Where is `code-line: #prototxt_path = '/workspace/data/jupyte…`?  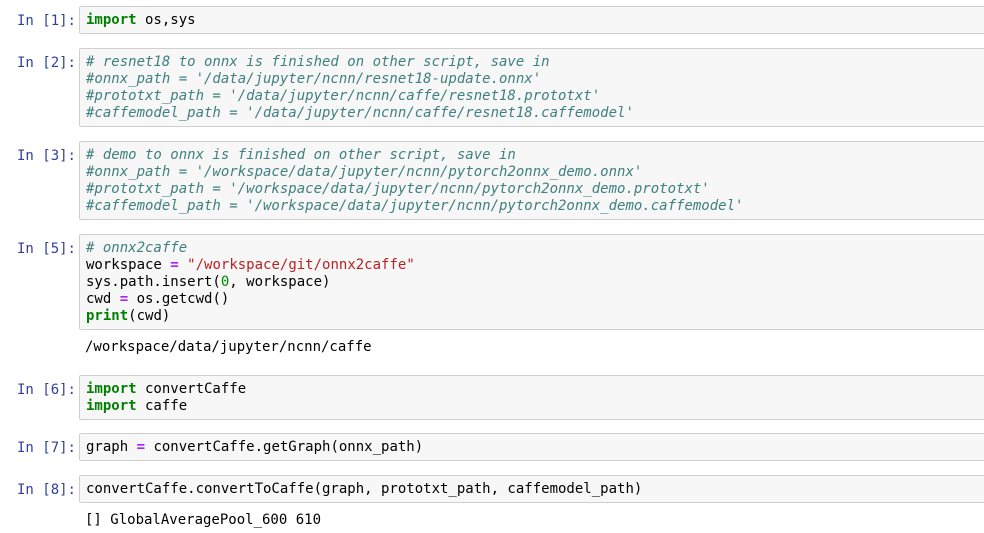
code-line: #prototxt_path = '/workspace/data/jupyte… is located at coordinates (532, 189).